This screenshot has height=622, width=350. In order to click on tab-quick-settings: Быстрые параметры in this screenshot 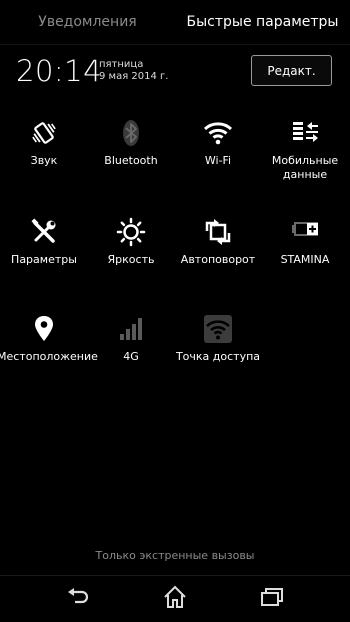, I will do `click(262, 22)`.